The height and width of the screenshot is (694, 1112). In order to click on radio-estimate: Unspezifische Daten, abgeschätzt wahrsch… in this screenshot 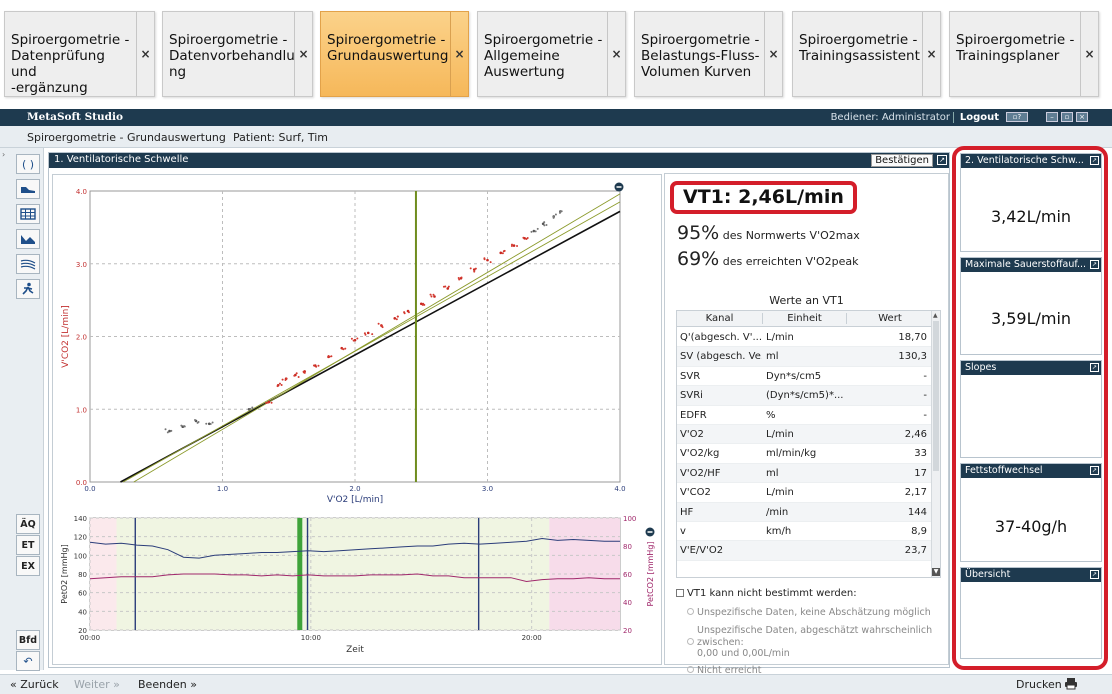, I will do `click(809, 642)`.